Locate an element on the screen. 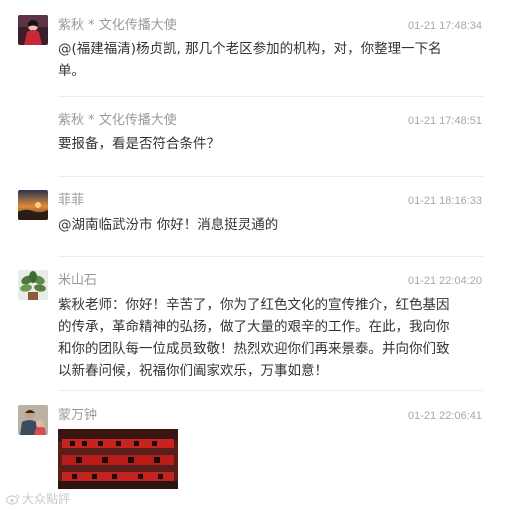 The height and width of the screenshot is (511, 505). author-name: 菲菲 is located at coordinates (71, 201).